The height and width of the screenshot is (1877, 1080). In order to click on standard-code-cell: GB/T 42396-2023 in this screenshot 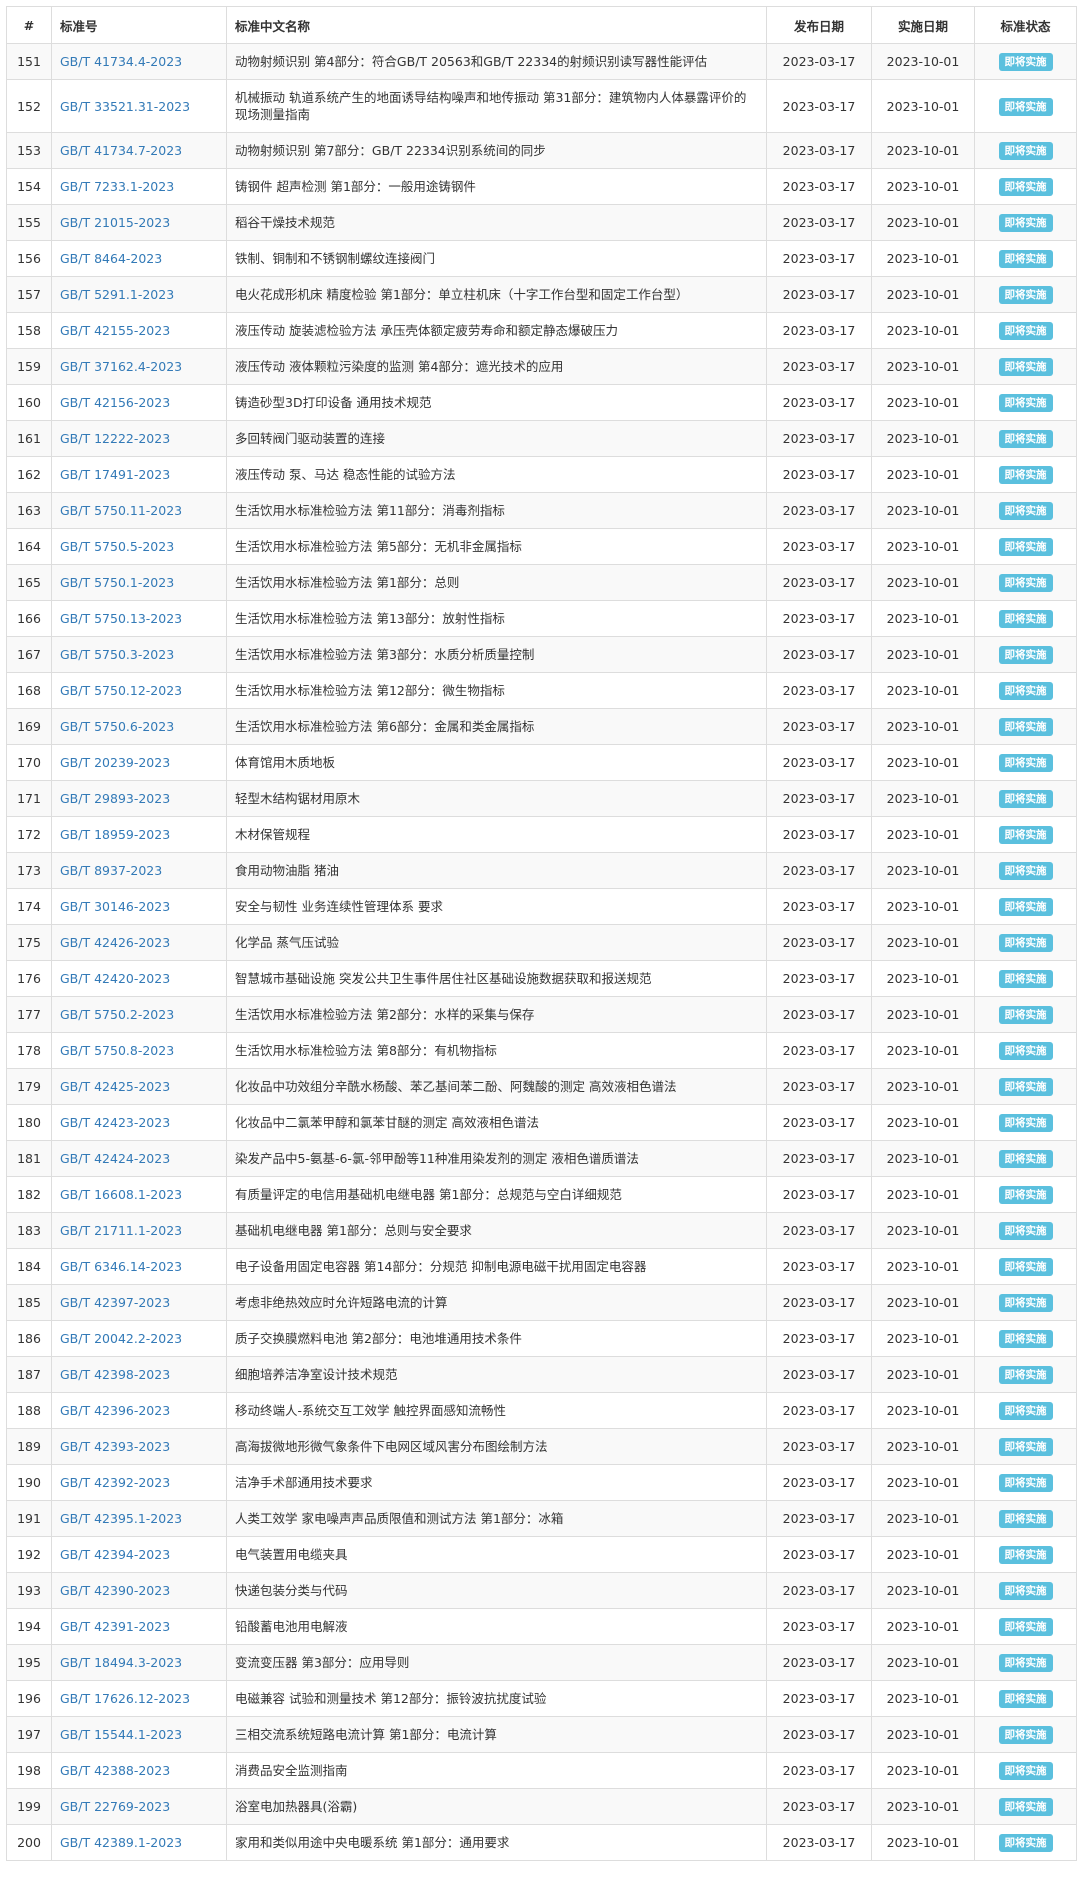, I will do `click(139, 1410)`.